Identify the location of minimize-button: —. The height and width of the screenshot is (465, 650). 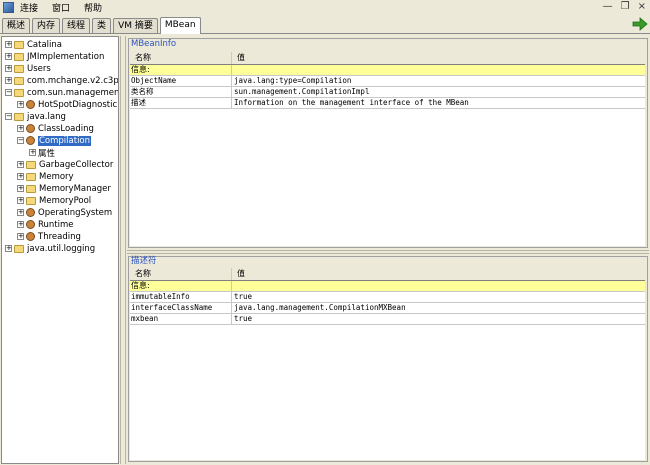
(608, 6).